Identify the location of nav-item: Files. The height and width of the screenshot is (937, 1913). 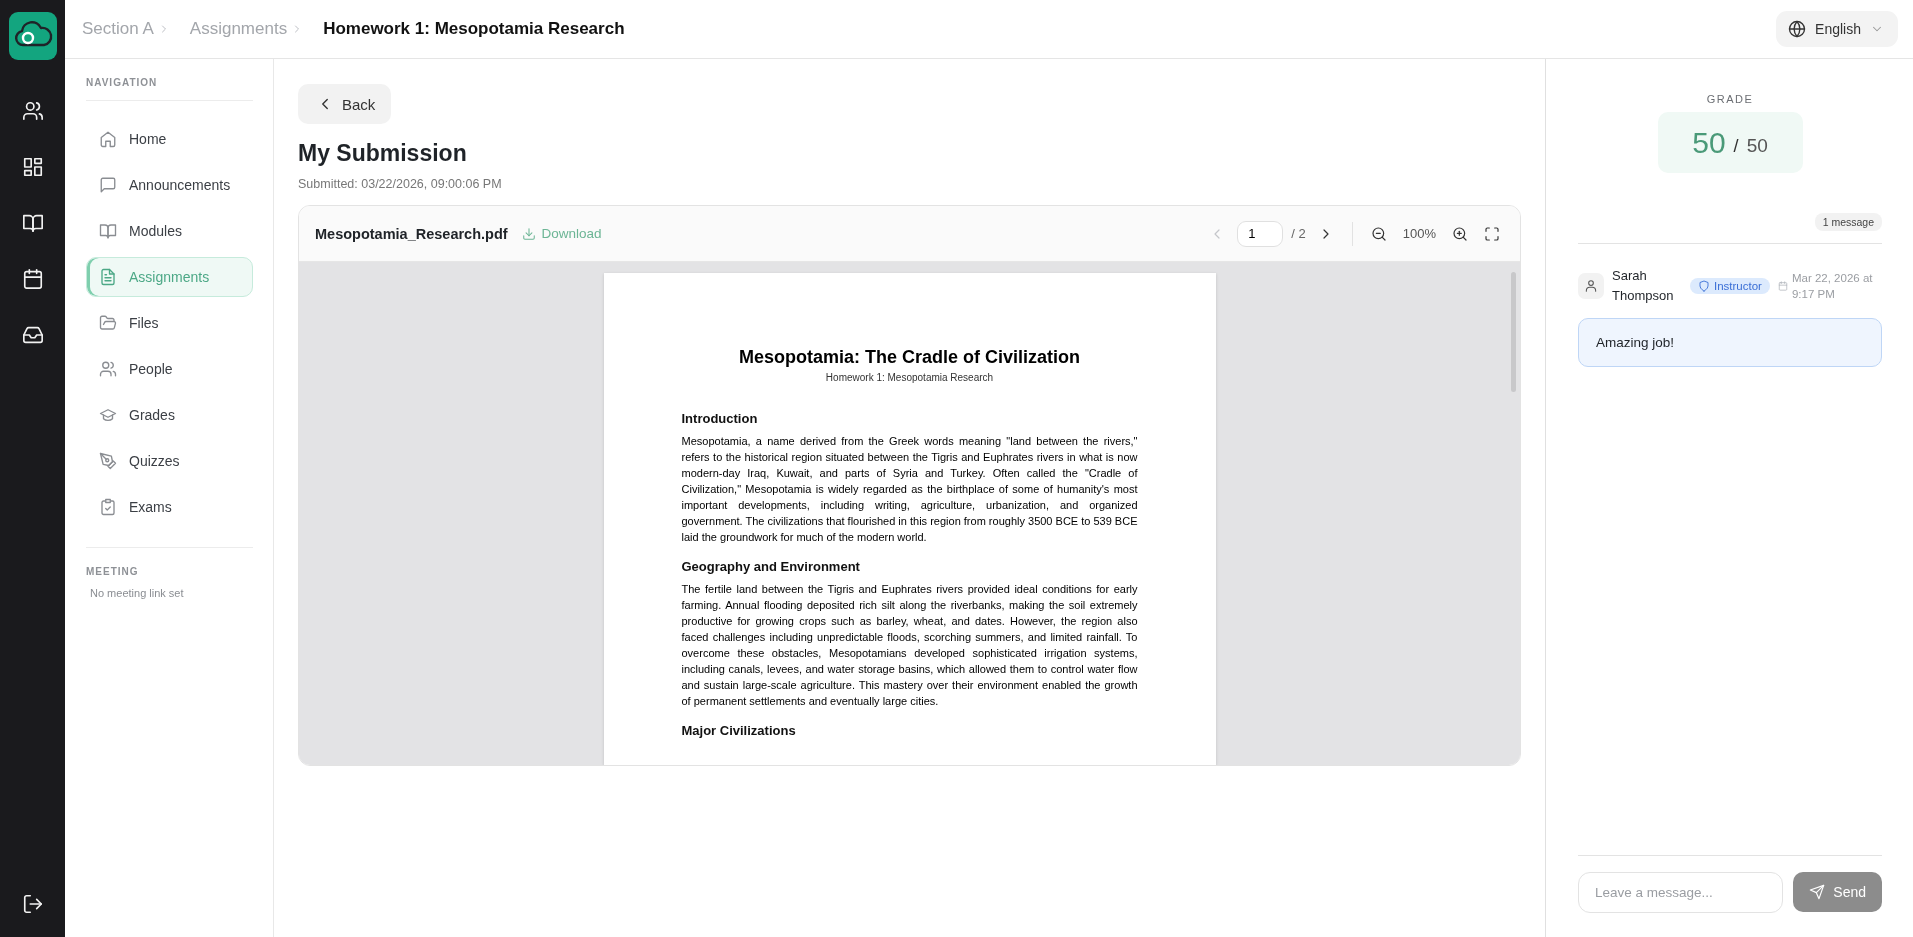
(169, 323).